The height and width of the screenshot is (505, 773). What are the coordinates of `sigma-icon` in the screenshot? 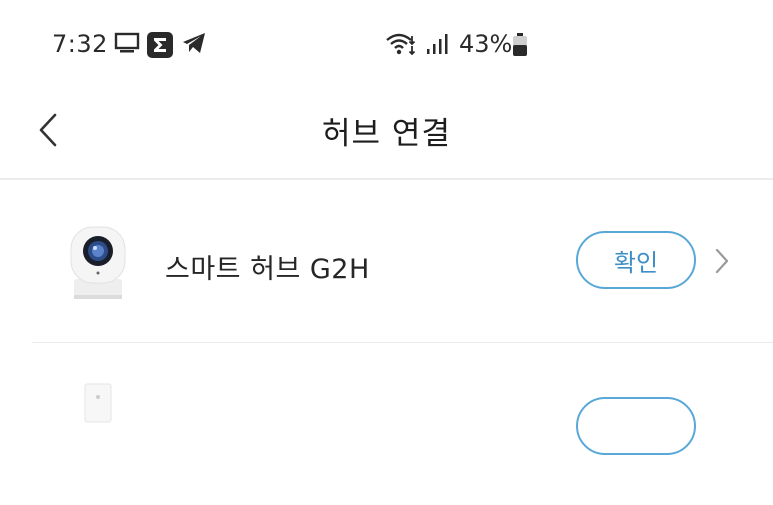 It's located at (160, 47).